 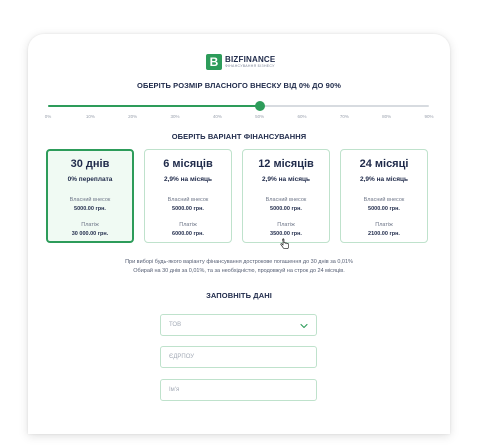 I want to click on slider-thumb, so click(x=259, y=106).